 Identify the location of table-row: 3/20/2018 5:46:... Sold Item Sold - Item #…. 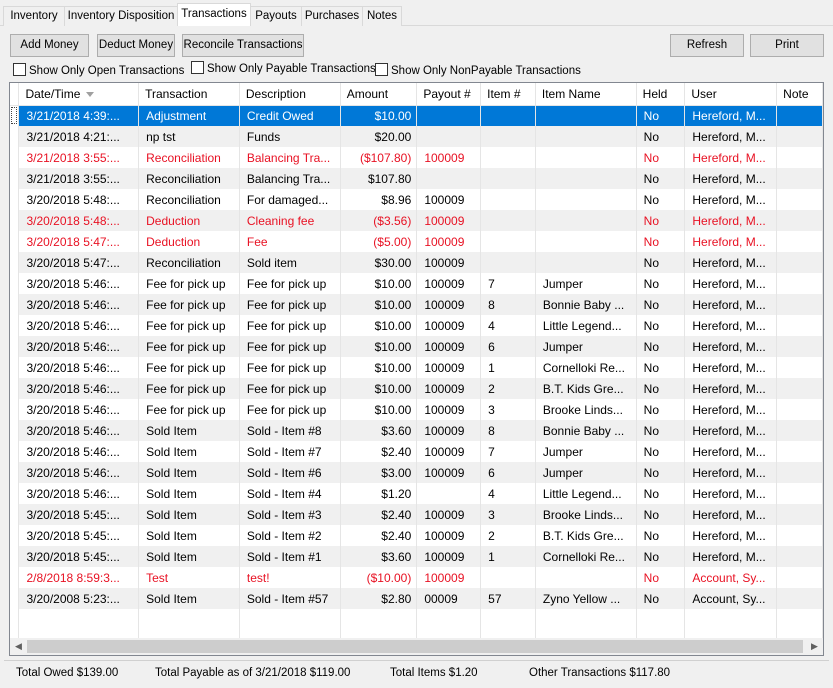
(416, 472).